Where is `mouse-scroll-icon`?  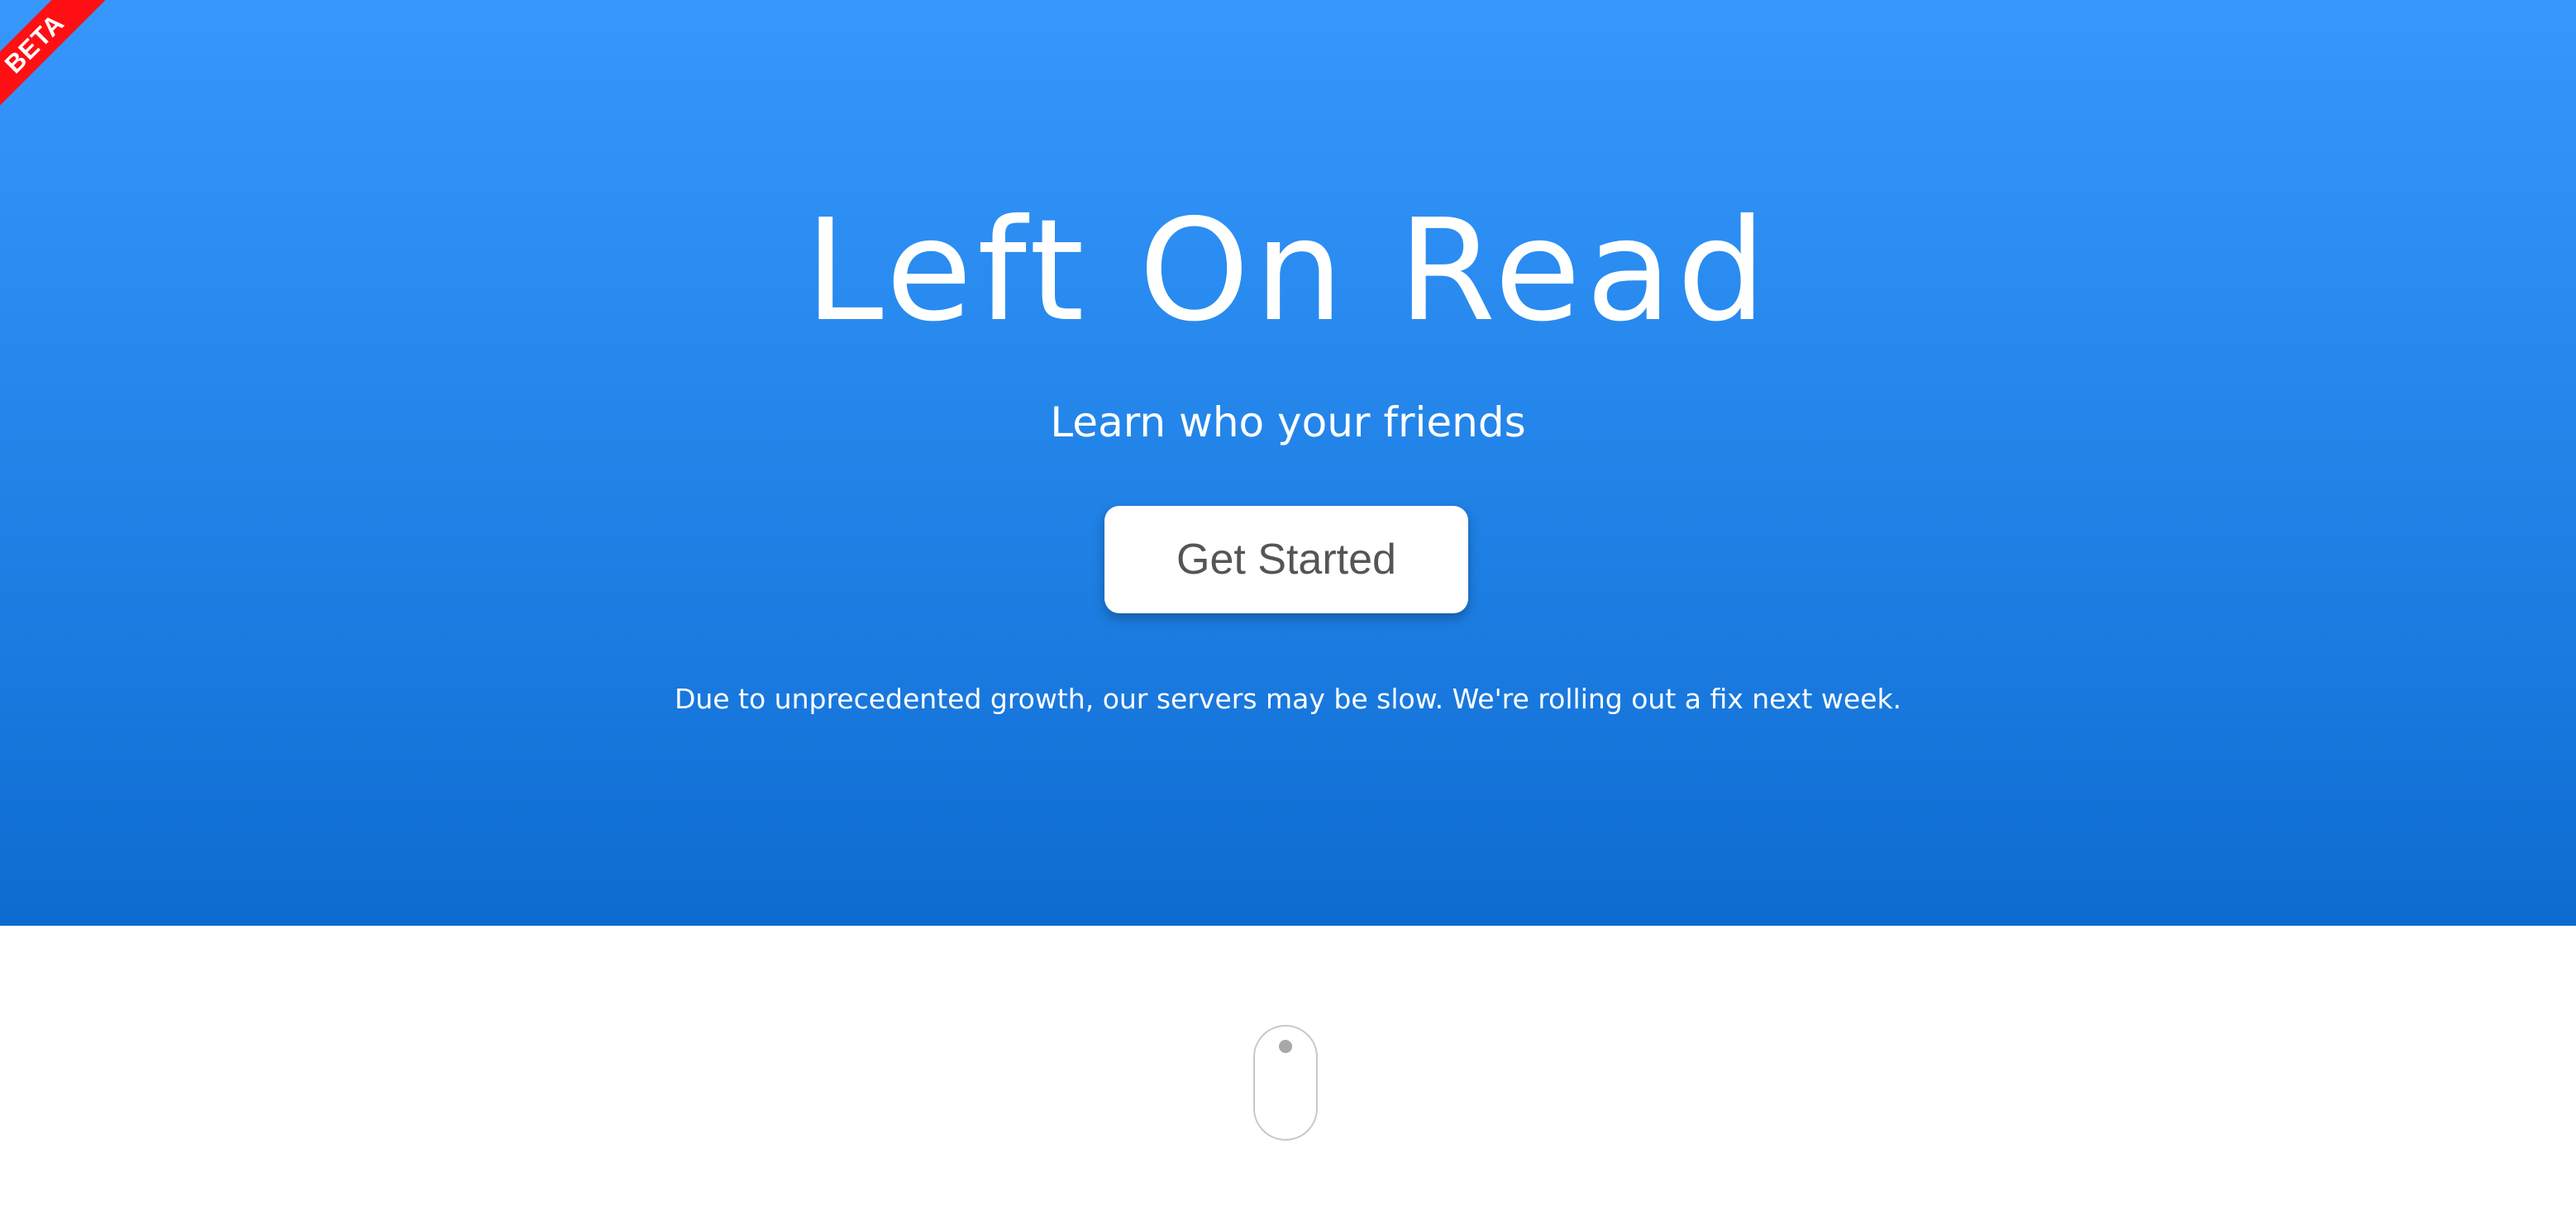
mouse-scroll-icon is located at coordinates (1285, 1083).